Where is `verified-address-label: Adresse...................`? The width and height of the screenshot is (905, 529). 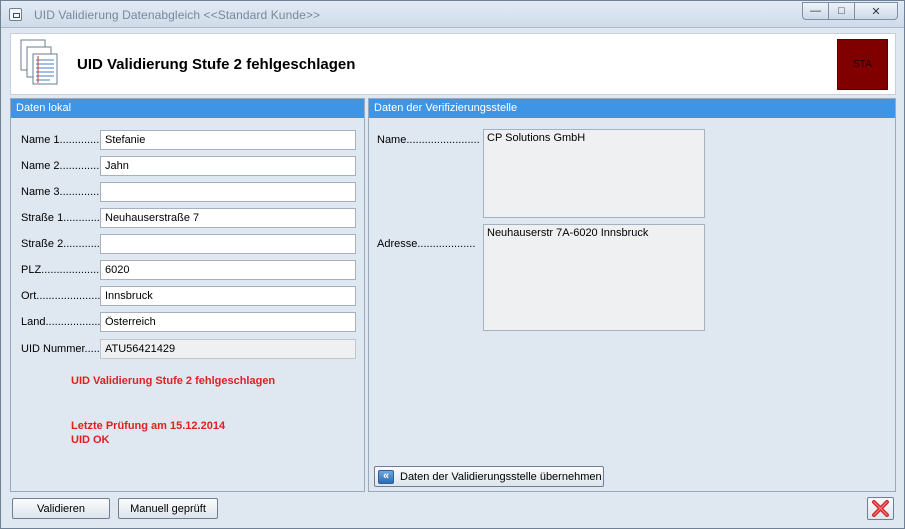
verified-address-label: Adresse................... is located at coordinates (426, 244).